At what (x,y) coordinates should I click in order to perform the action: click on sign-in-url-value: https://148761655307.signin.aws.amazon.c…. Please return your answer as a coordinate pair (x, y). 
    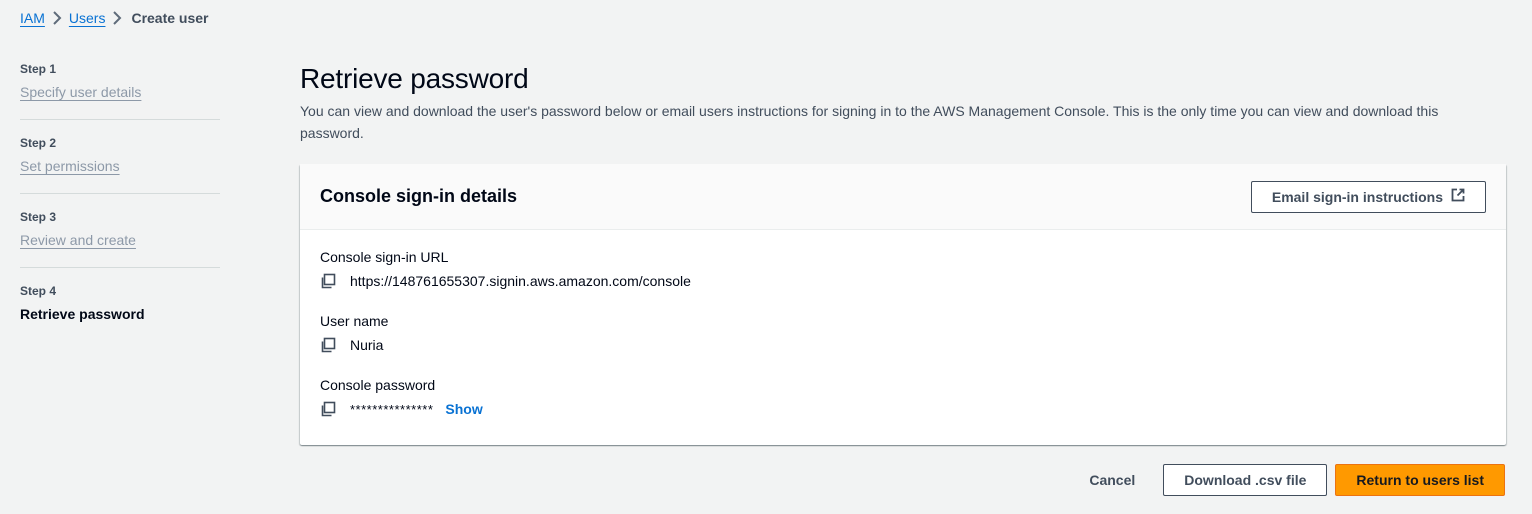
    Looking at the image, I should click on (520, 281).